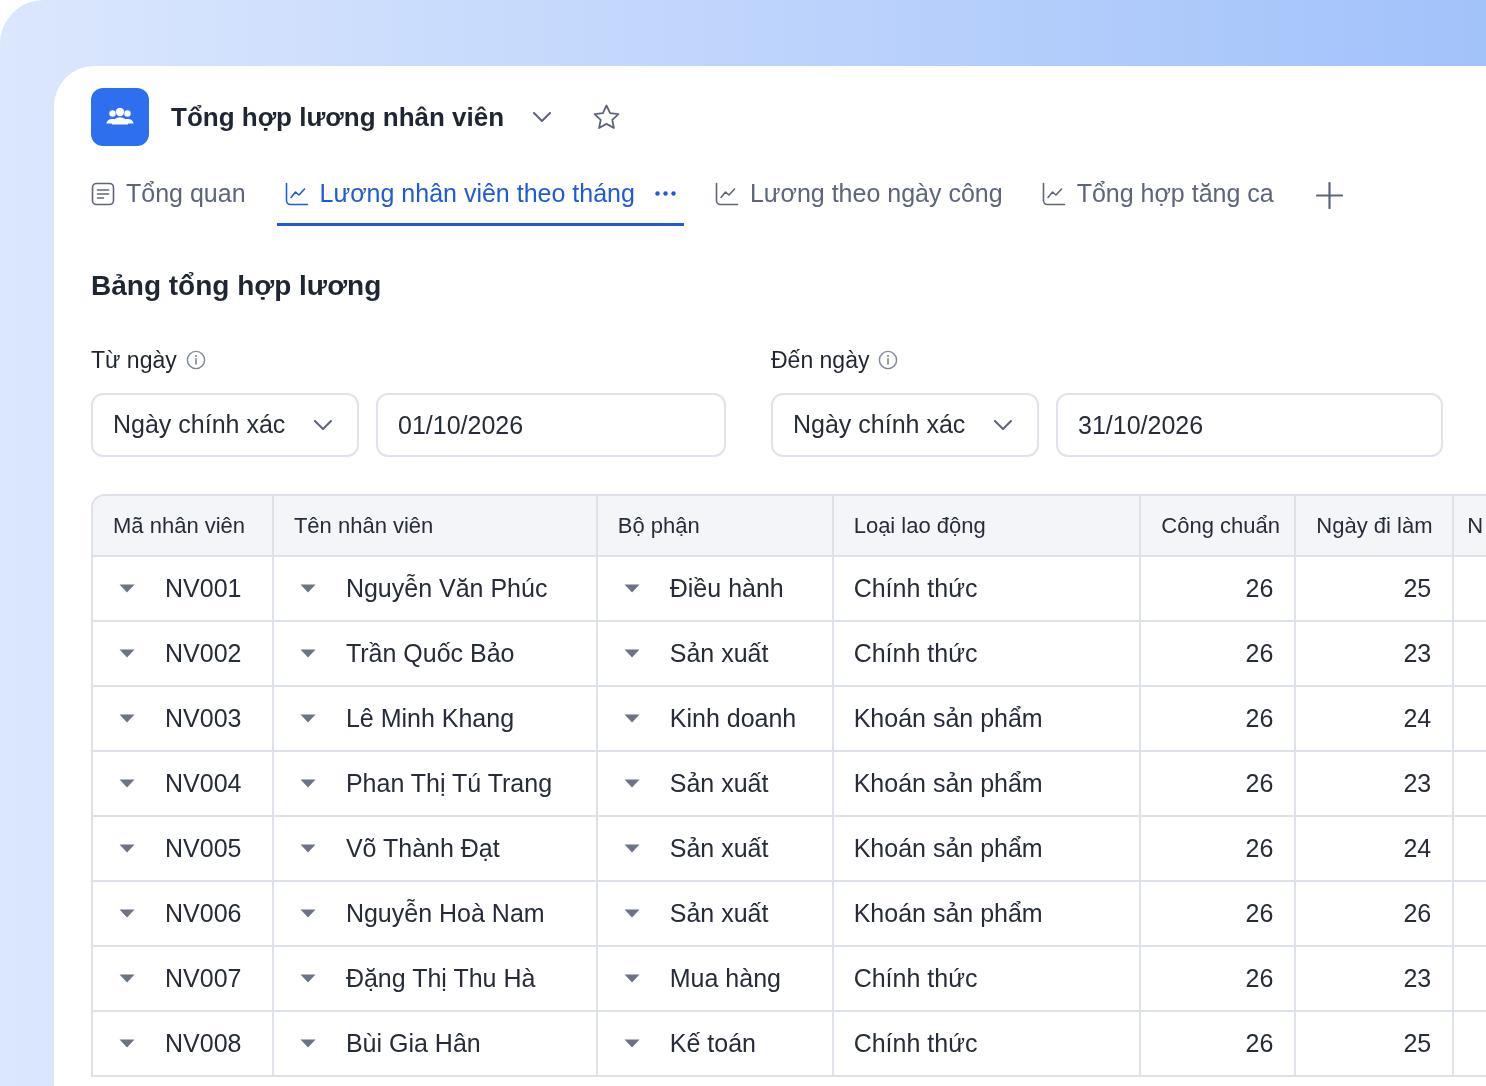 The image size is (1486, 1086). I want to click on table-cell-text: NV001, so click(203, 588).